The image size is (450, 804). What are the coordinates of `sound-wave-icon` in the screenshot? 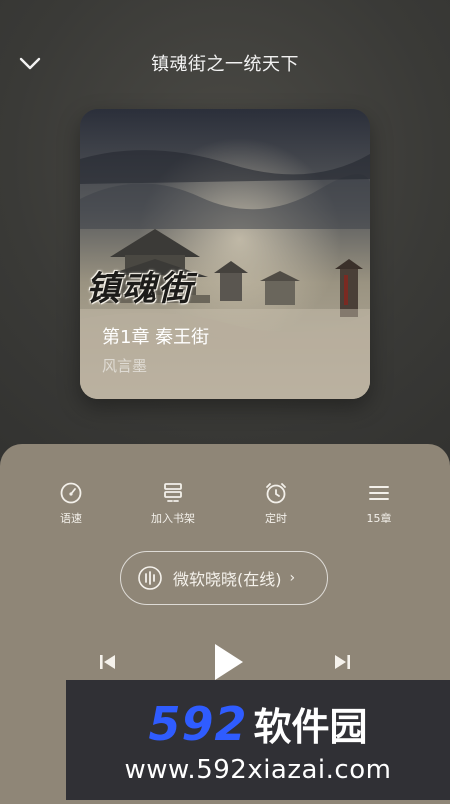 It's located at (150, 578).